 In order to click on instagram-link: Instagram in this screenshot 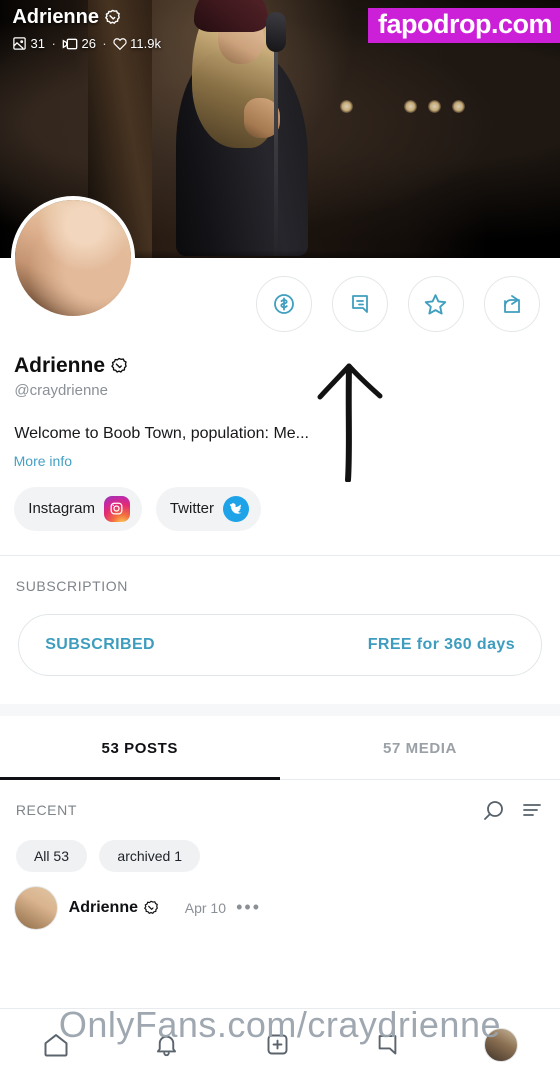, I will do `click(78, 508)`.